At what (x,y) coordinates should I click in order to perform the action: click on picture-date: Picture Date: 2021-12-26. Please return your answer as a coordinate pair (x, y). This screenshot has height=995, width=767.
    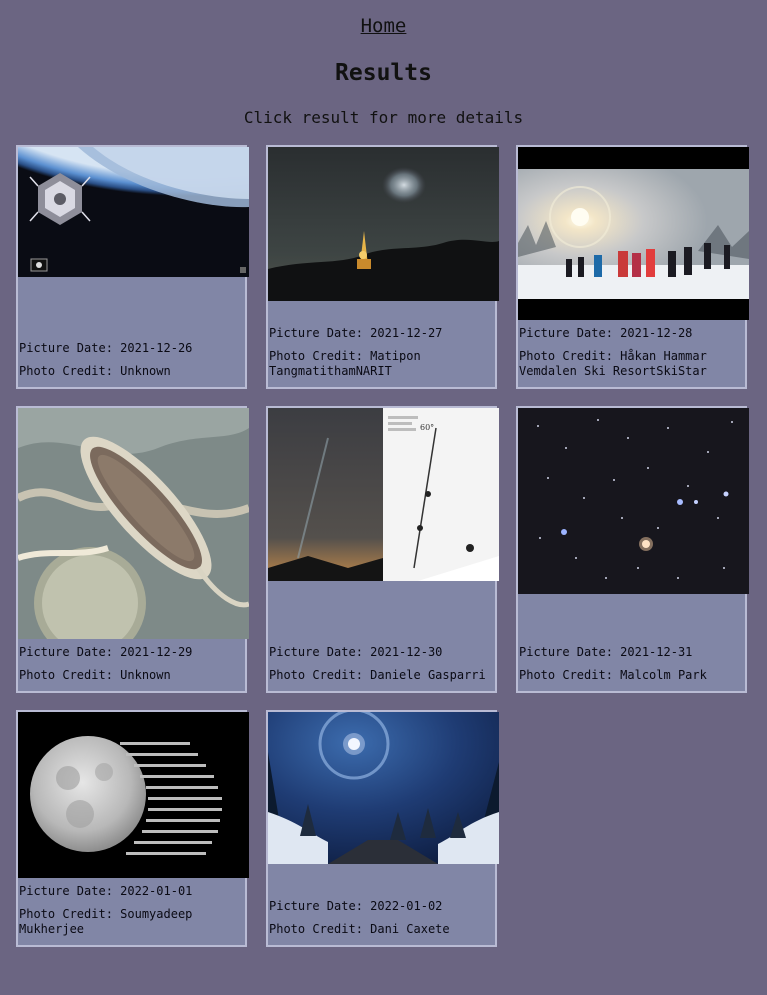
    Looking at the image, I should click on (106, 348).